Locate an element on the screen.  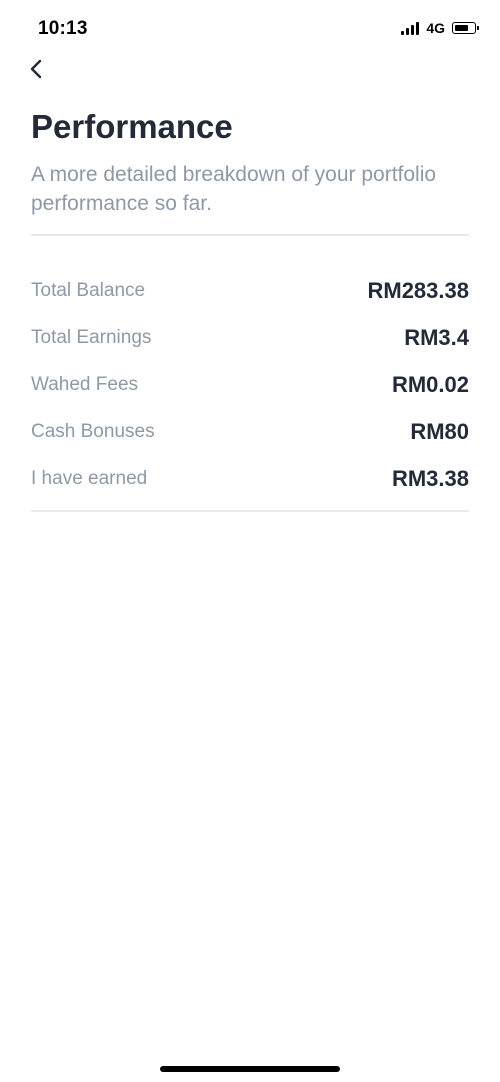
chevron-left-icon is located at coordinates (36, 69).